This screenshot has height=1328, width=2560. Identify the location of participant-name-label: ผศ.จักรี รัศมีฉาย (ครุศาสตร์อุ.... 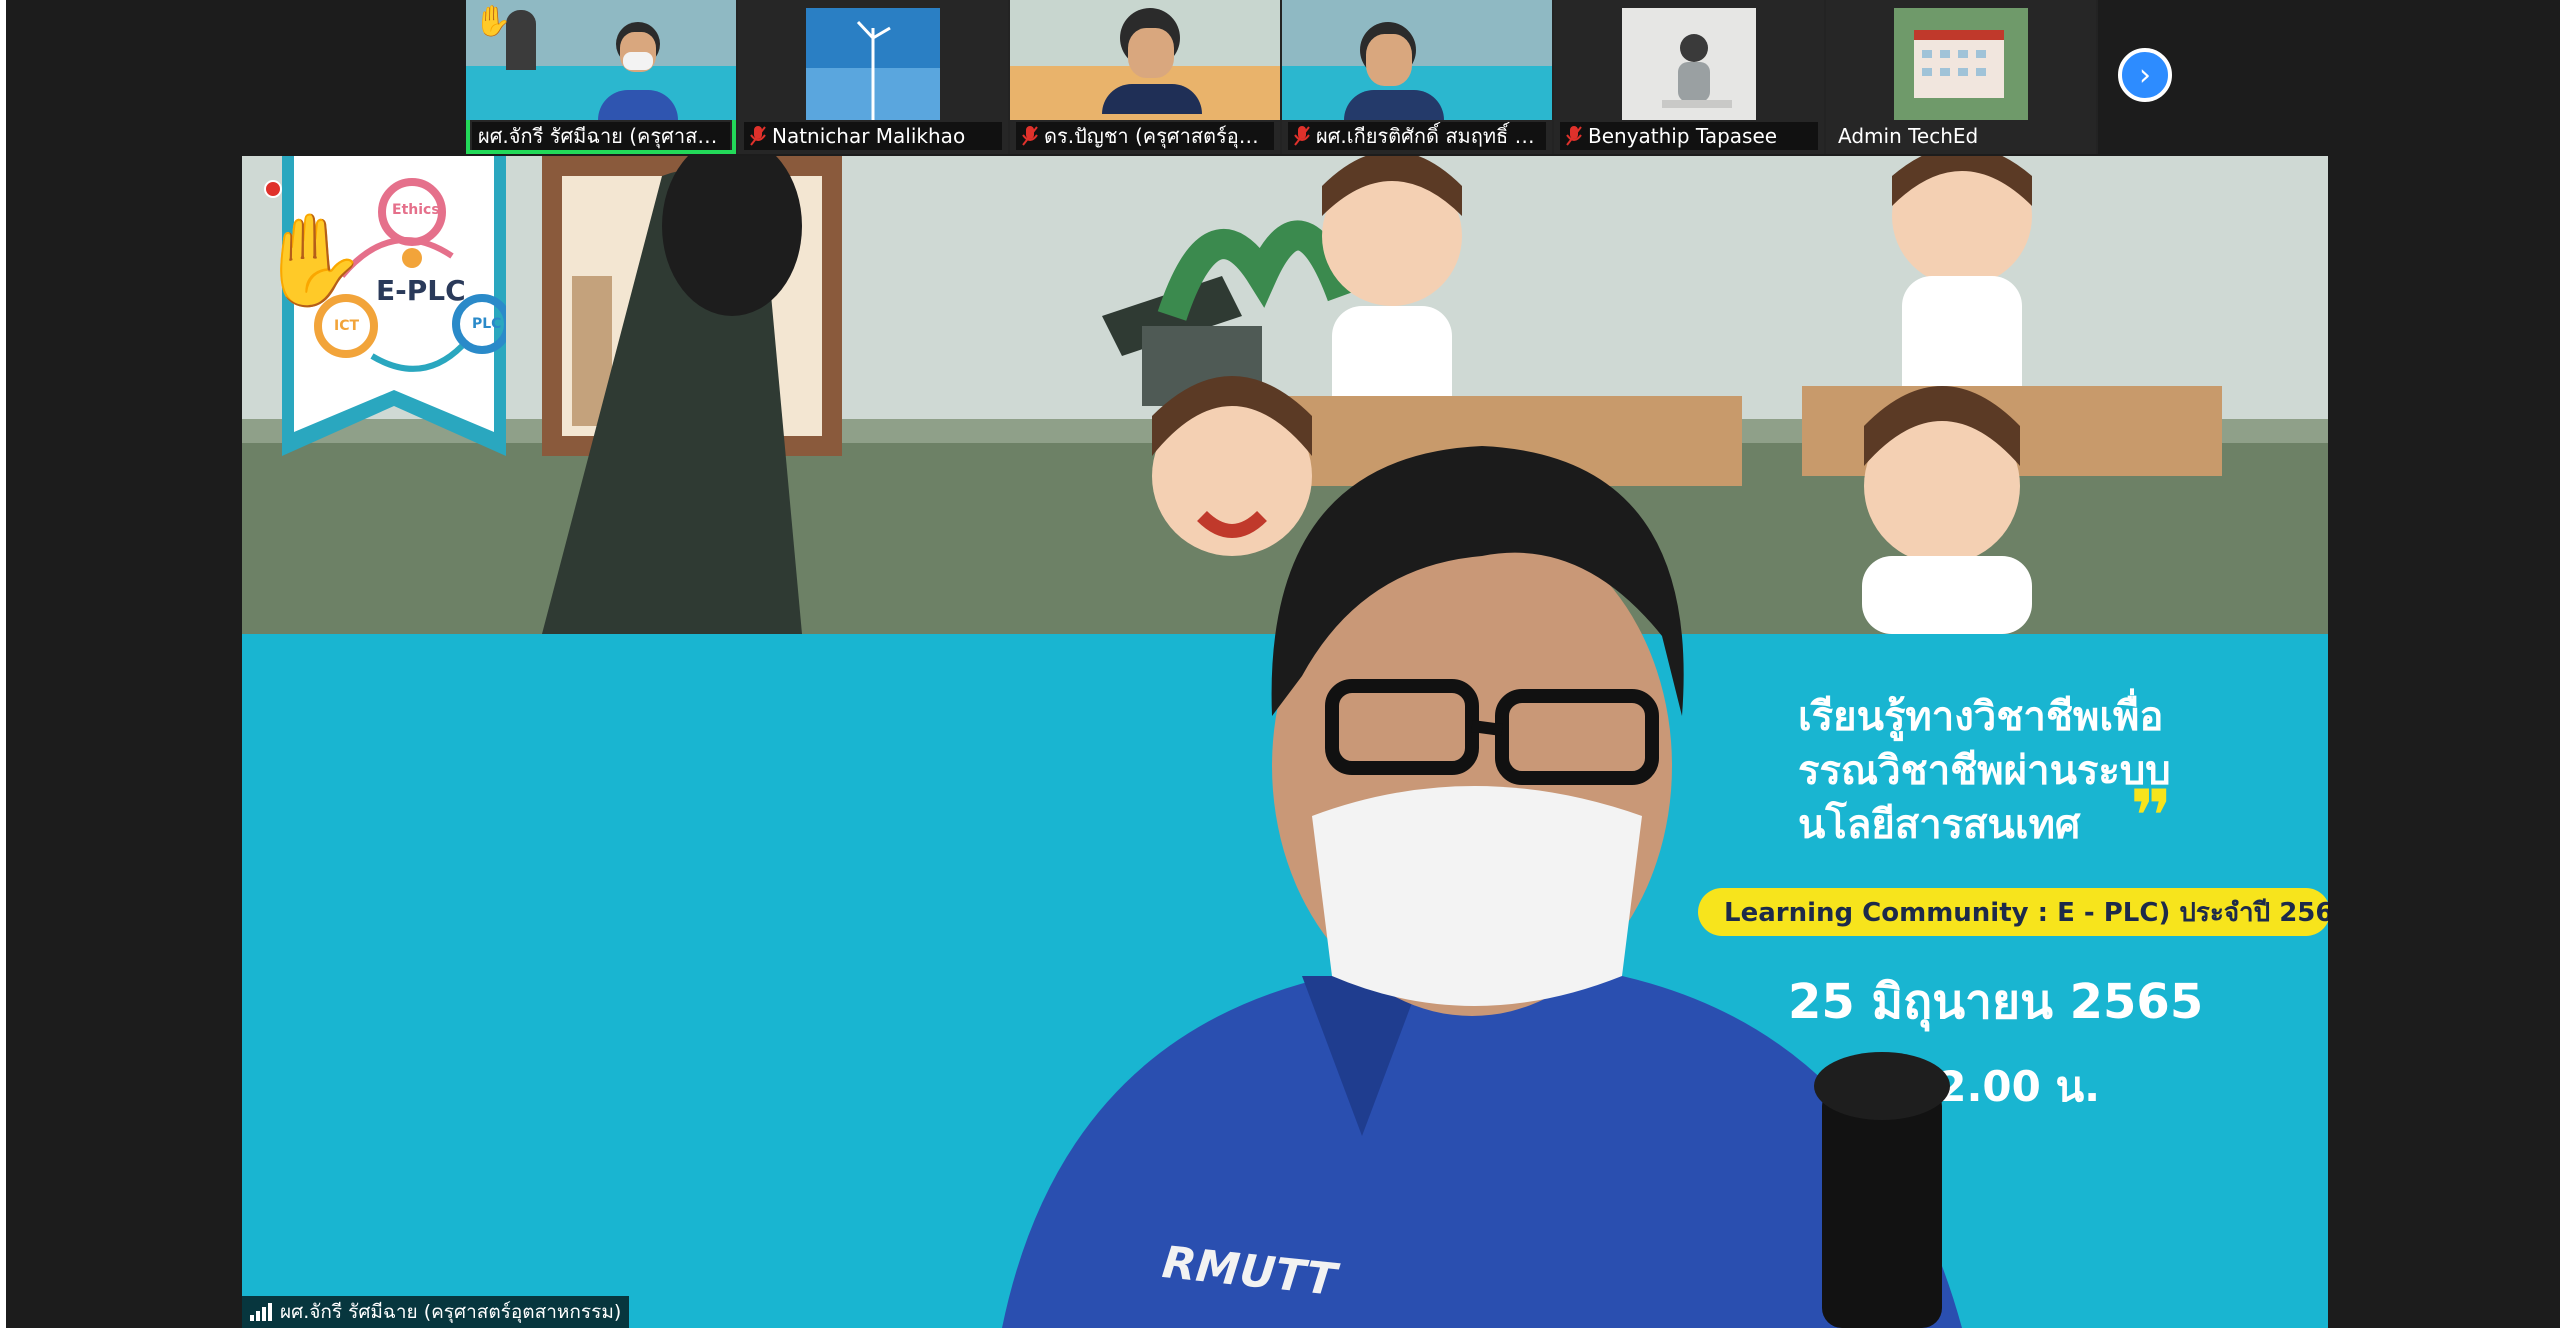
(601, 136).